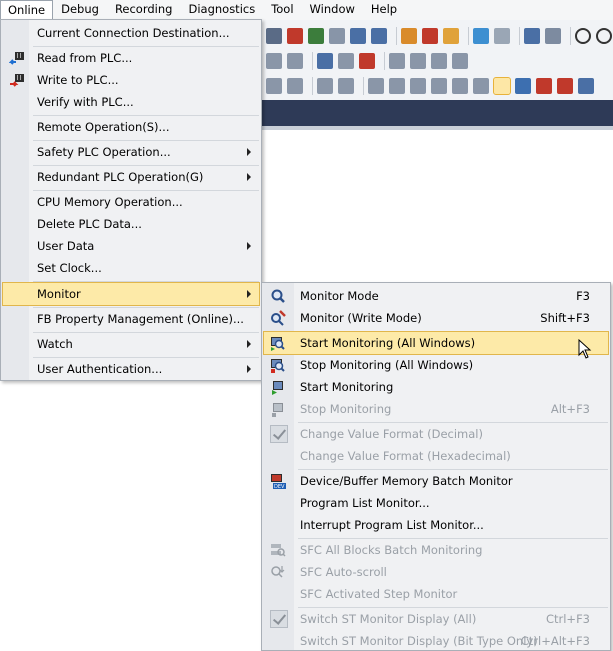  What do you see at coordinates (436, 318) in the screenshot?
I see `submenu-item-monitor-write-mode: Monitor (Write Mode) Shift+F3` at bounding box center [436, 318].